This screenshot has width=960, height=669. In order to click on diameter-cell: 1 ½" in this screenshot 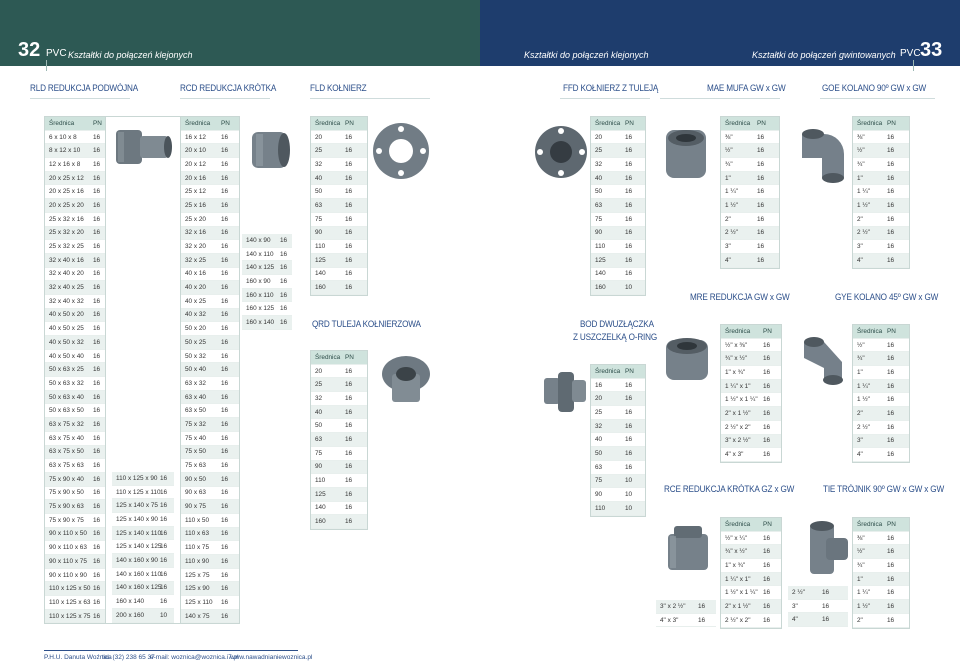, I will do `click(863, 400)`.